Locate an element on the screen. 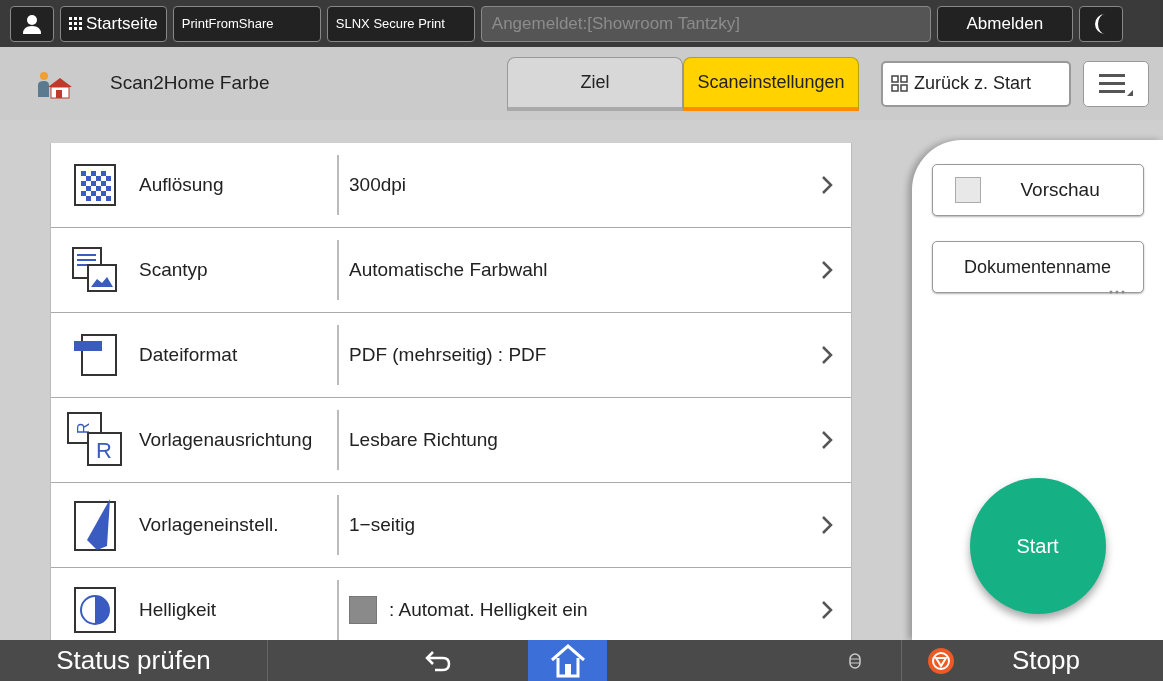 This screenshot has height=681, width=1163. data-indicator-icon is located at coordinates (855, 660).